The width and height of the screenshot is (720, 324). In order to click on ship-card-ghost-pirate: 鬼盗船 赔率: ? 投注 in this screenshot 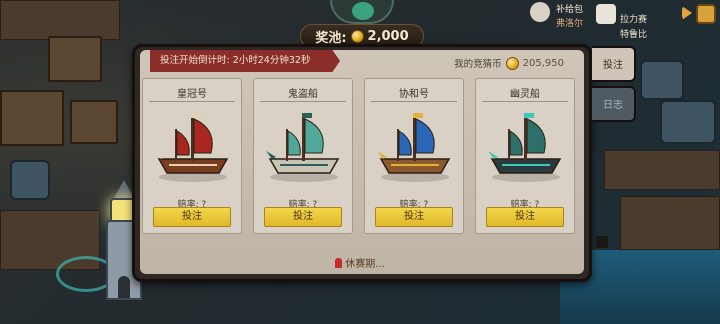, I will do `click(303, 156)`.